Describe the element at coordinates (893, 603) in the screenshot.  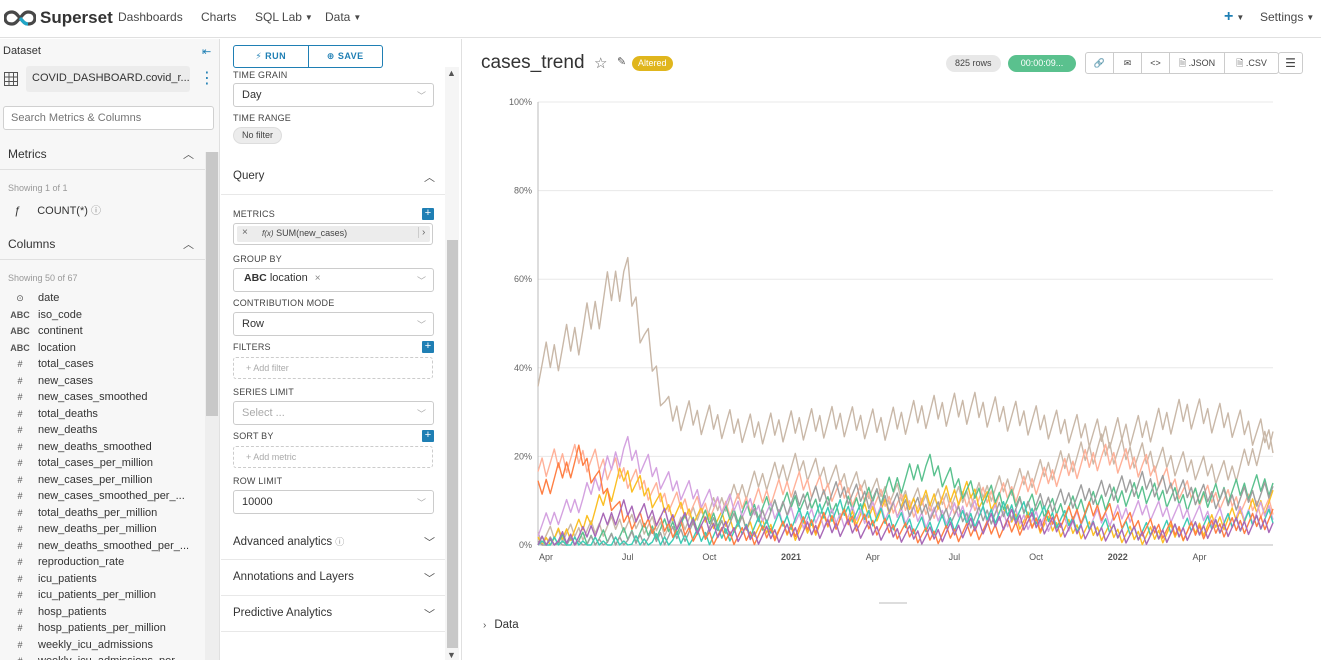
I see `resize-handle` at that location.